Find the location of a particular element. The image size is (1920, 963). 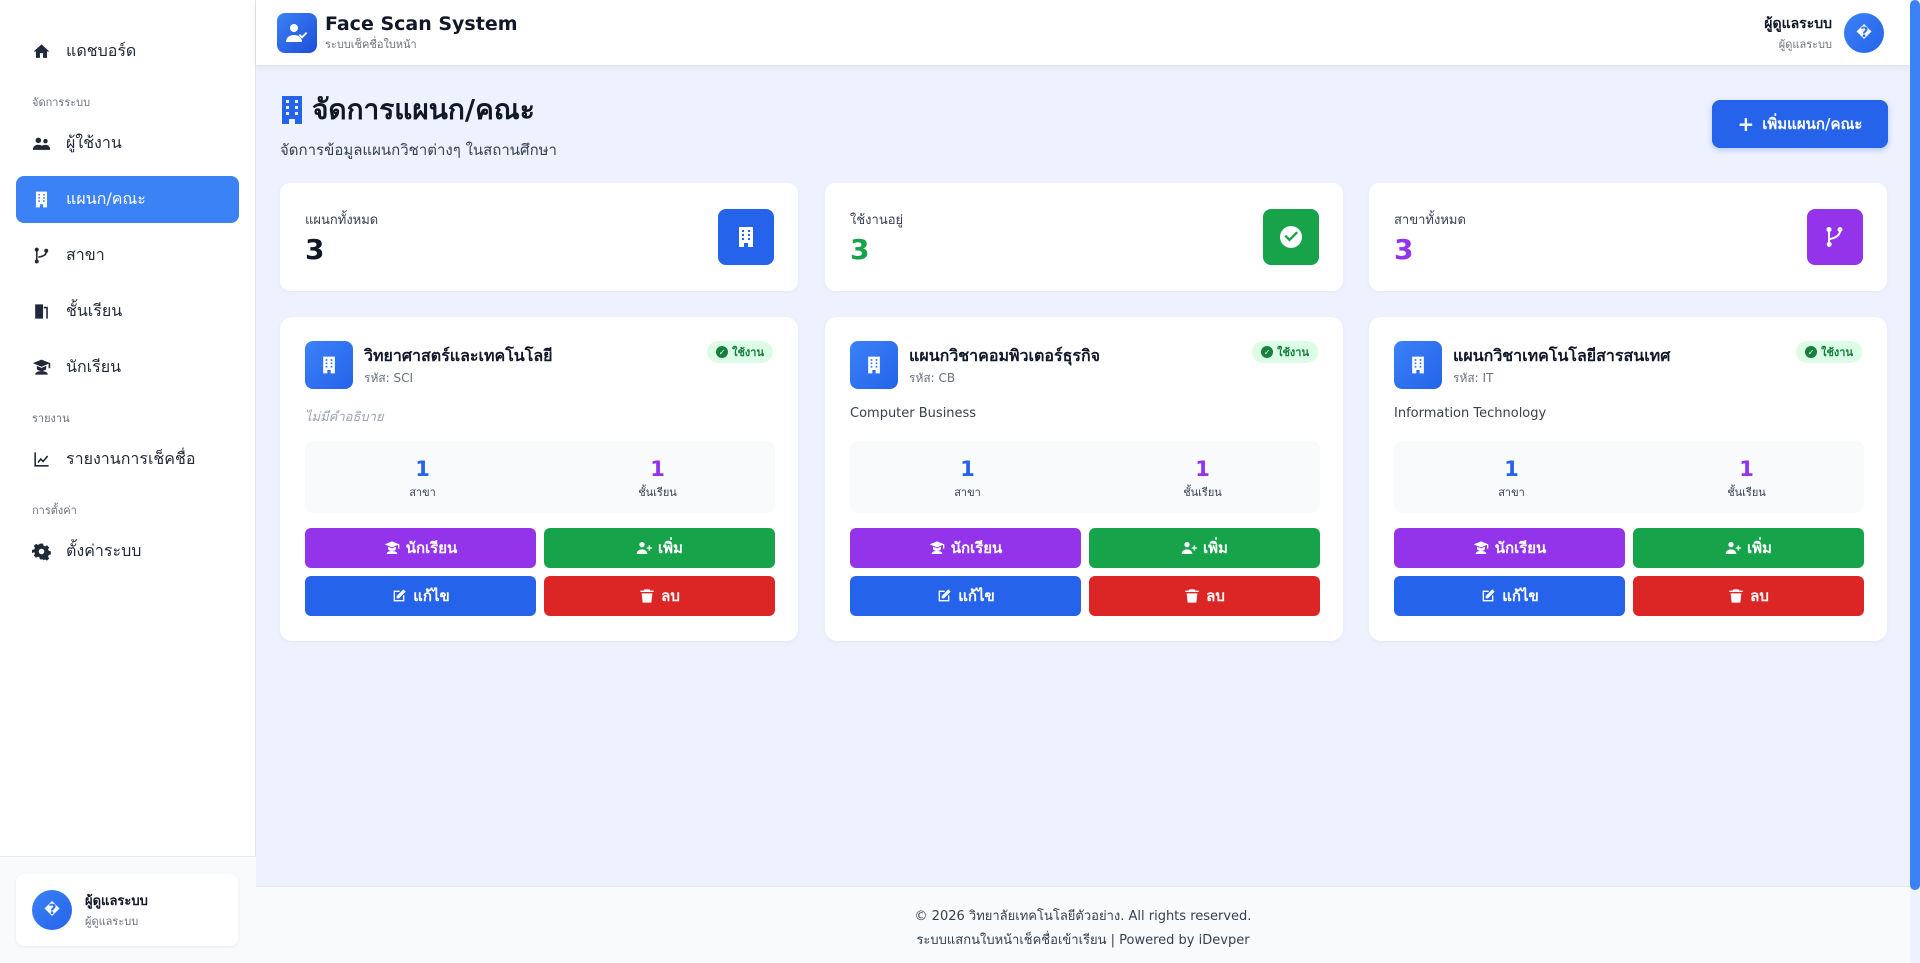

sidebar-item-label: ตั้งค่าระบบ is located at coordinates (104, 550).